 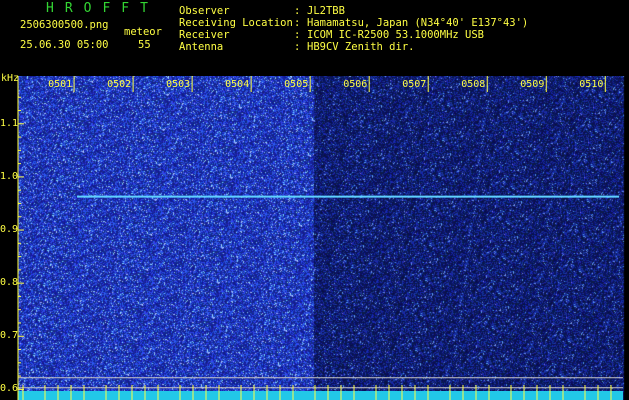 What do you see at coordinates (178, 84) in the screenshot?
I see `x-tick-label: 0503` at bounding box center [178, 84].